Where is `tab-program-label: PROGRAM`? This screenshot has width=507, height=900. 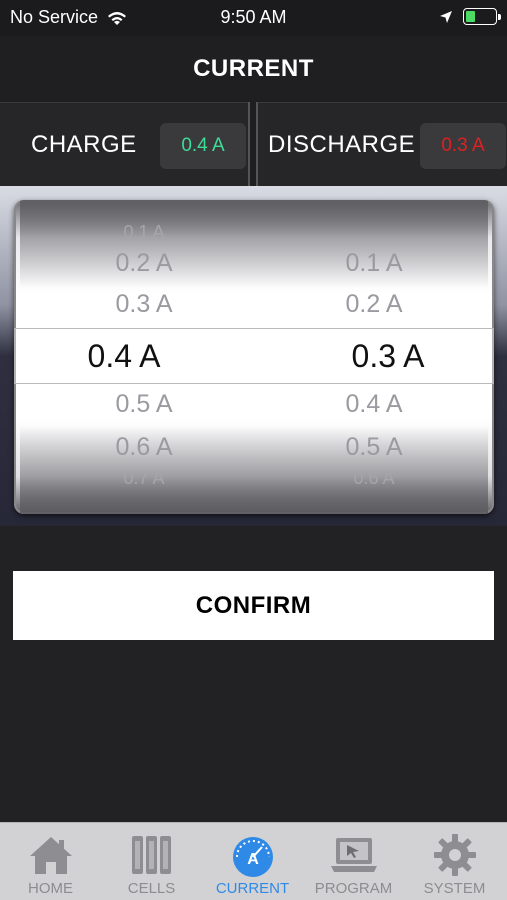 tab-program-label: PROGRAM is located at coordinates (353, 888).